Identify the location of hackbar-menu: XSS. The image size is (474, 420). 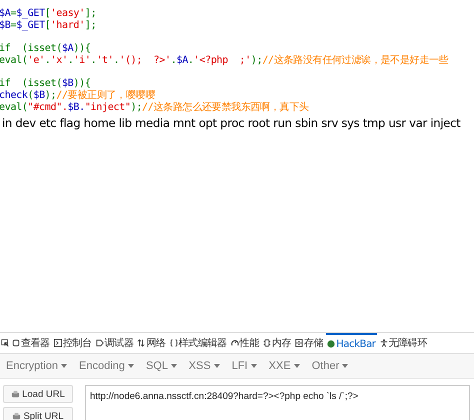
(204, 366).